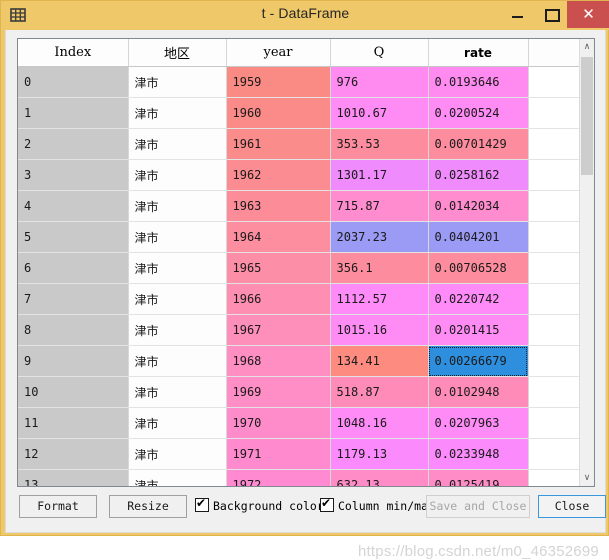 This screenshot has height=560, width=609. What do you see at coordinates (478, 454) in the screenshot?
I see `cell-rate: 0.0233948` at bounding box center [478, 454].